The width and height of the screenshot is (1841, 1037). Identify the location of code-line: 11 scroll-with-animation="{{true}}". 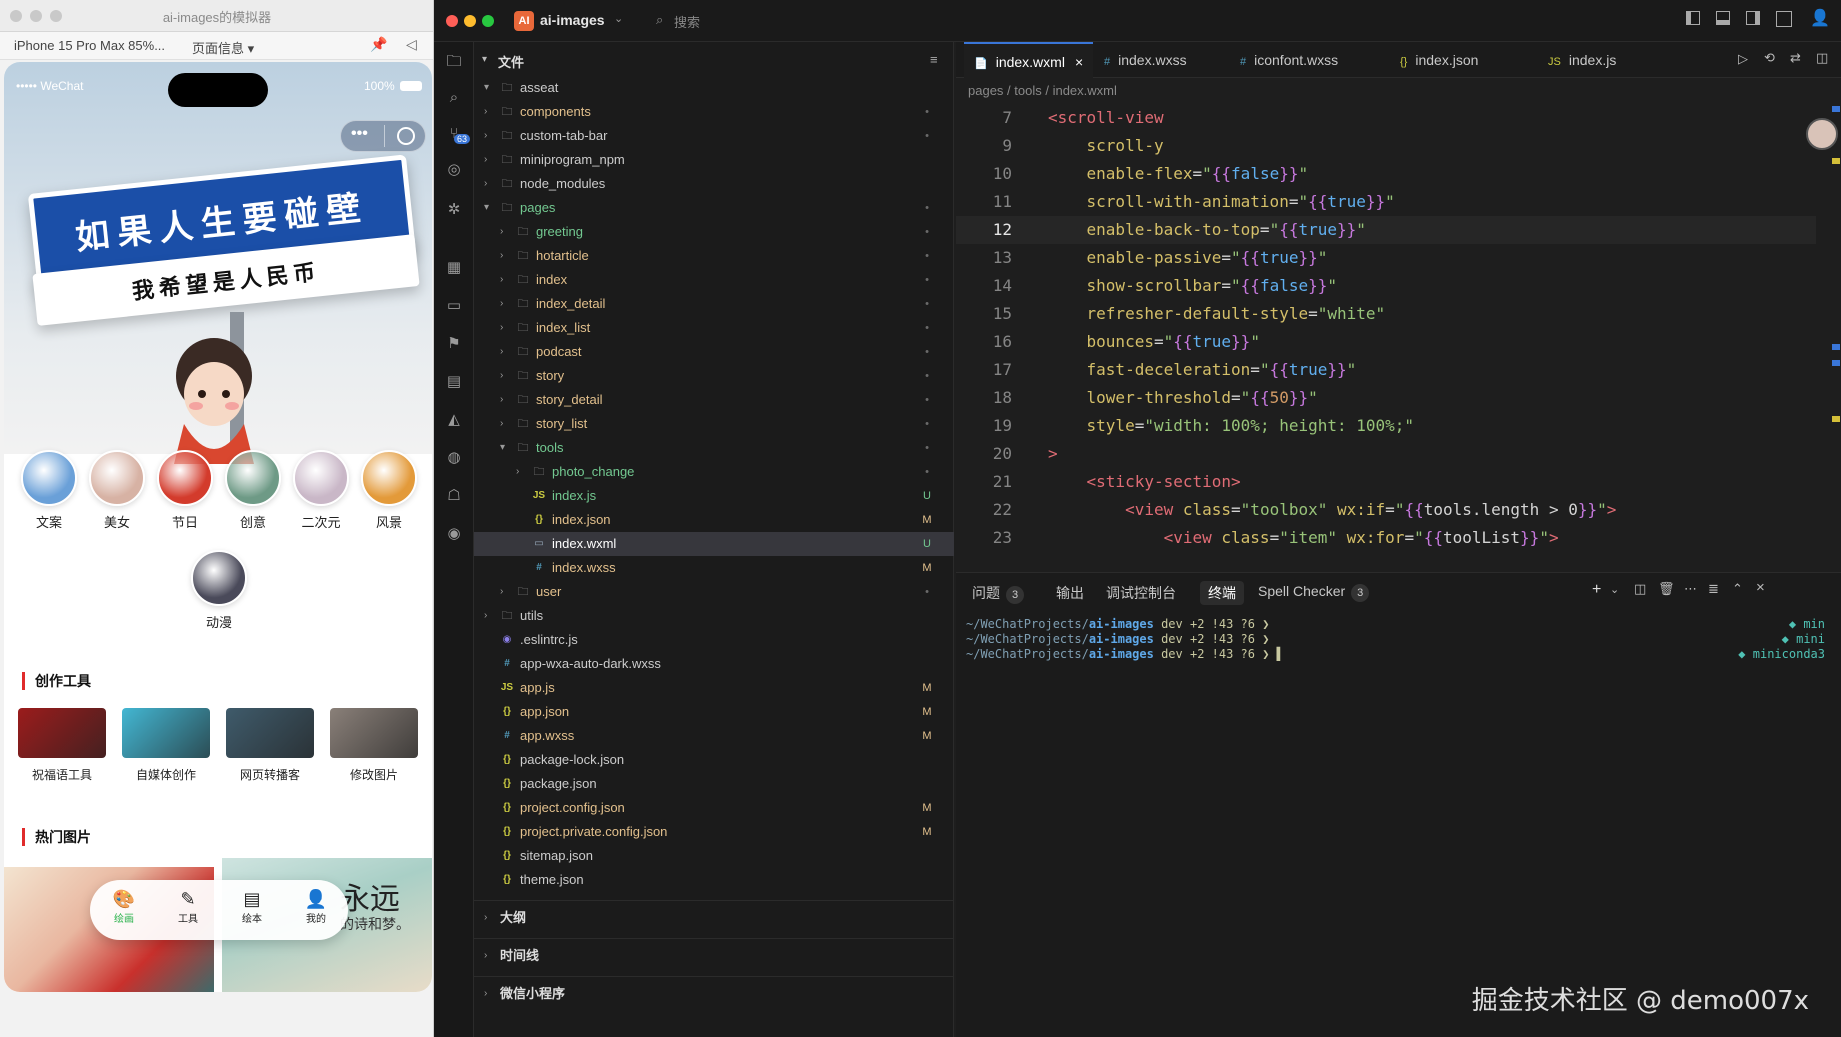
(1386, 202).